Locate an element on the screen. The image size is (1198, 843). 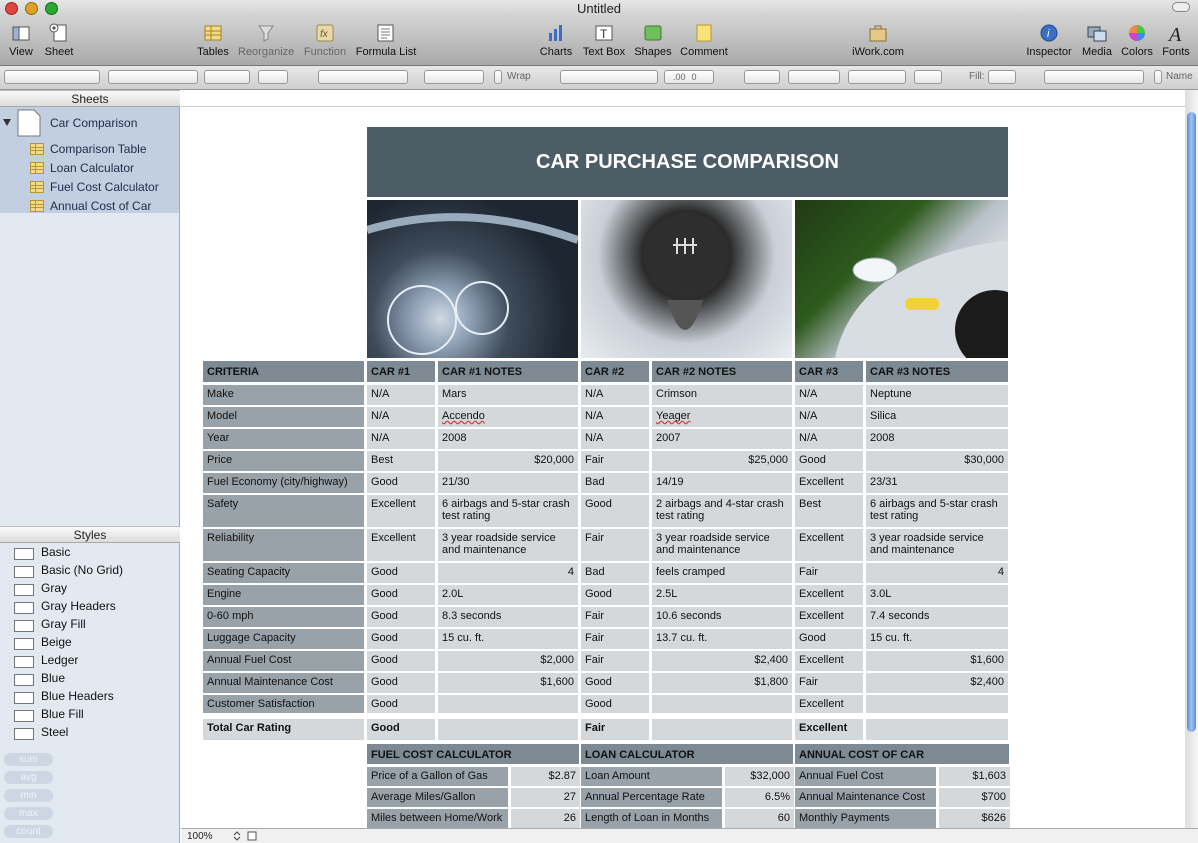
criteria-cell: Annual Maintenance Cost is located at coordinates (283, 683).